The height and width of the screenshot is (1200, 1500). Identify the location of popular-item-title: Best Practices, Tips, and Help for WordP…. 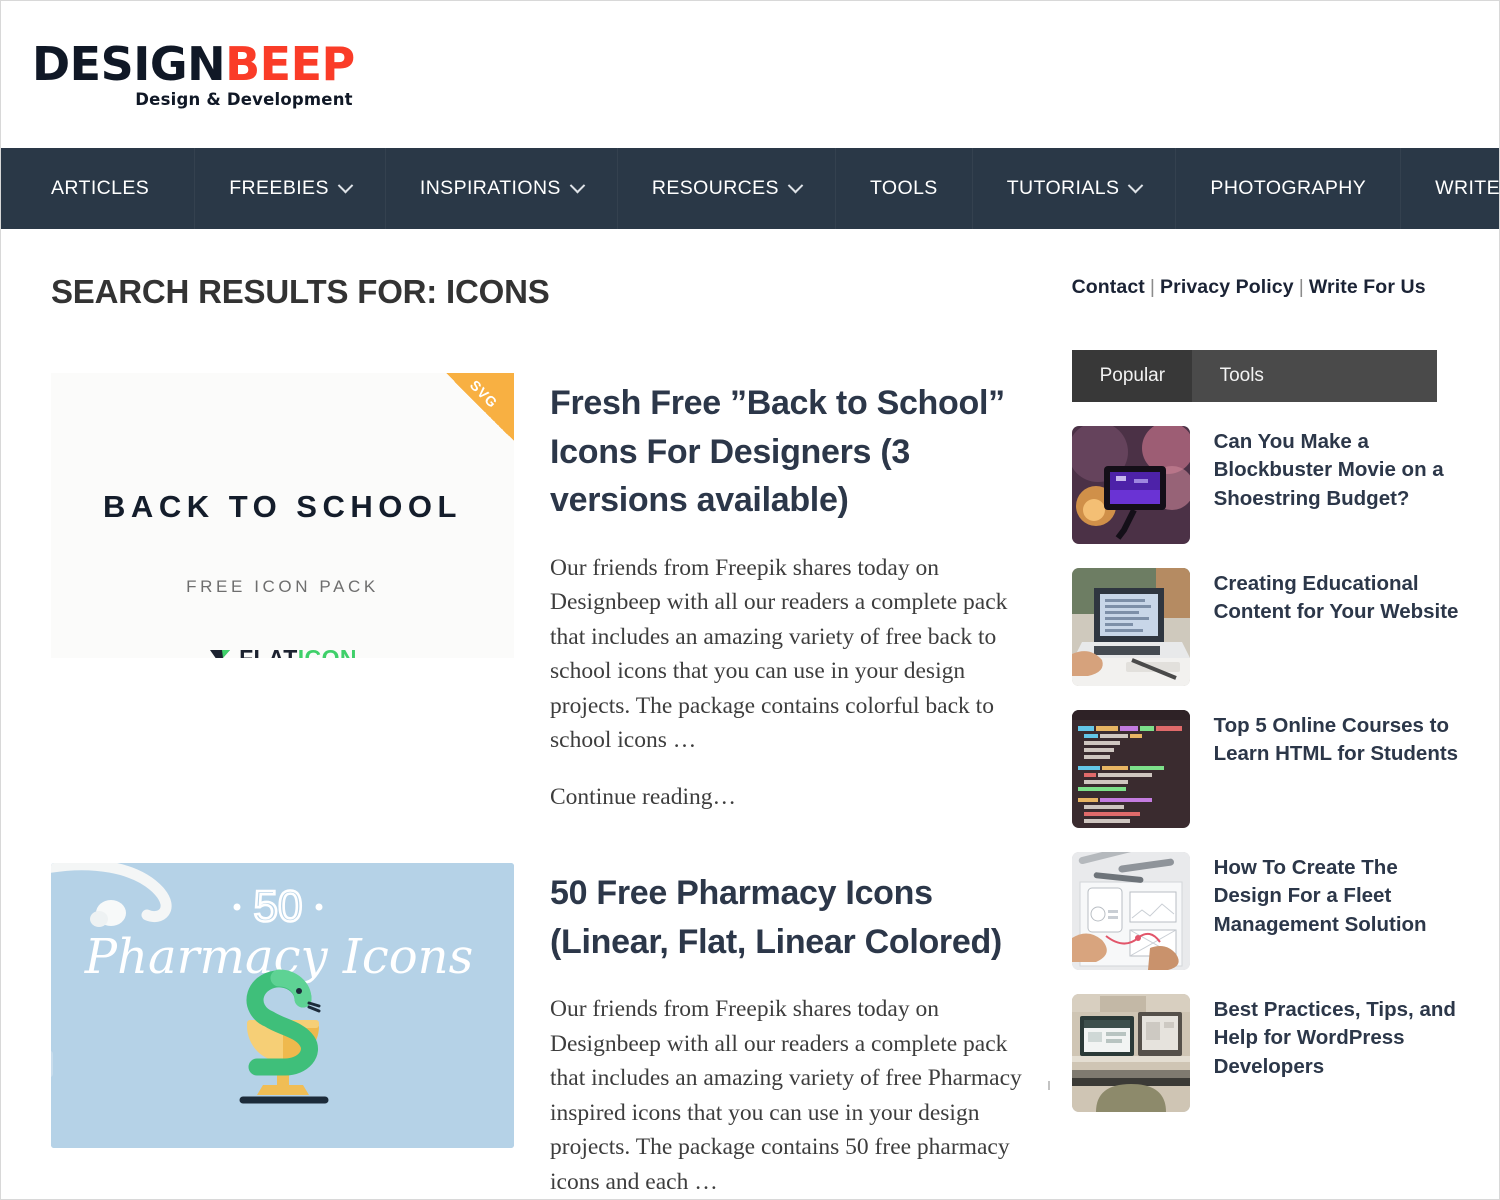
(1340, 1037).